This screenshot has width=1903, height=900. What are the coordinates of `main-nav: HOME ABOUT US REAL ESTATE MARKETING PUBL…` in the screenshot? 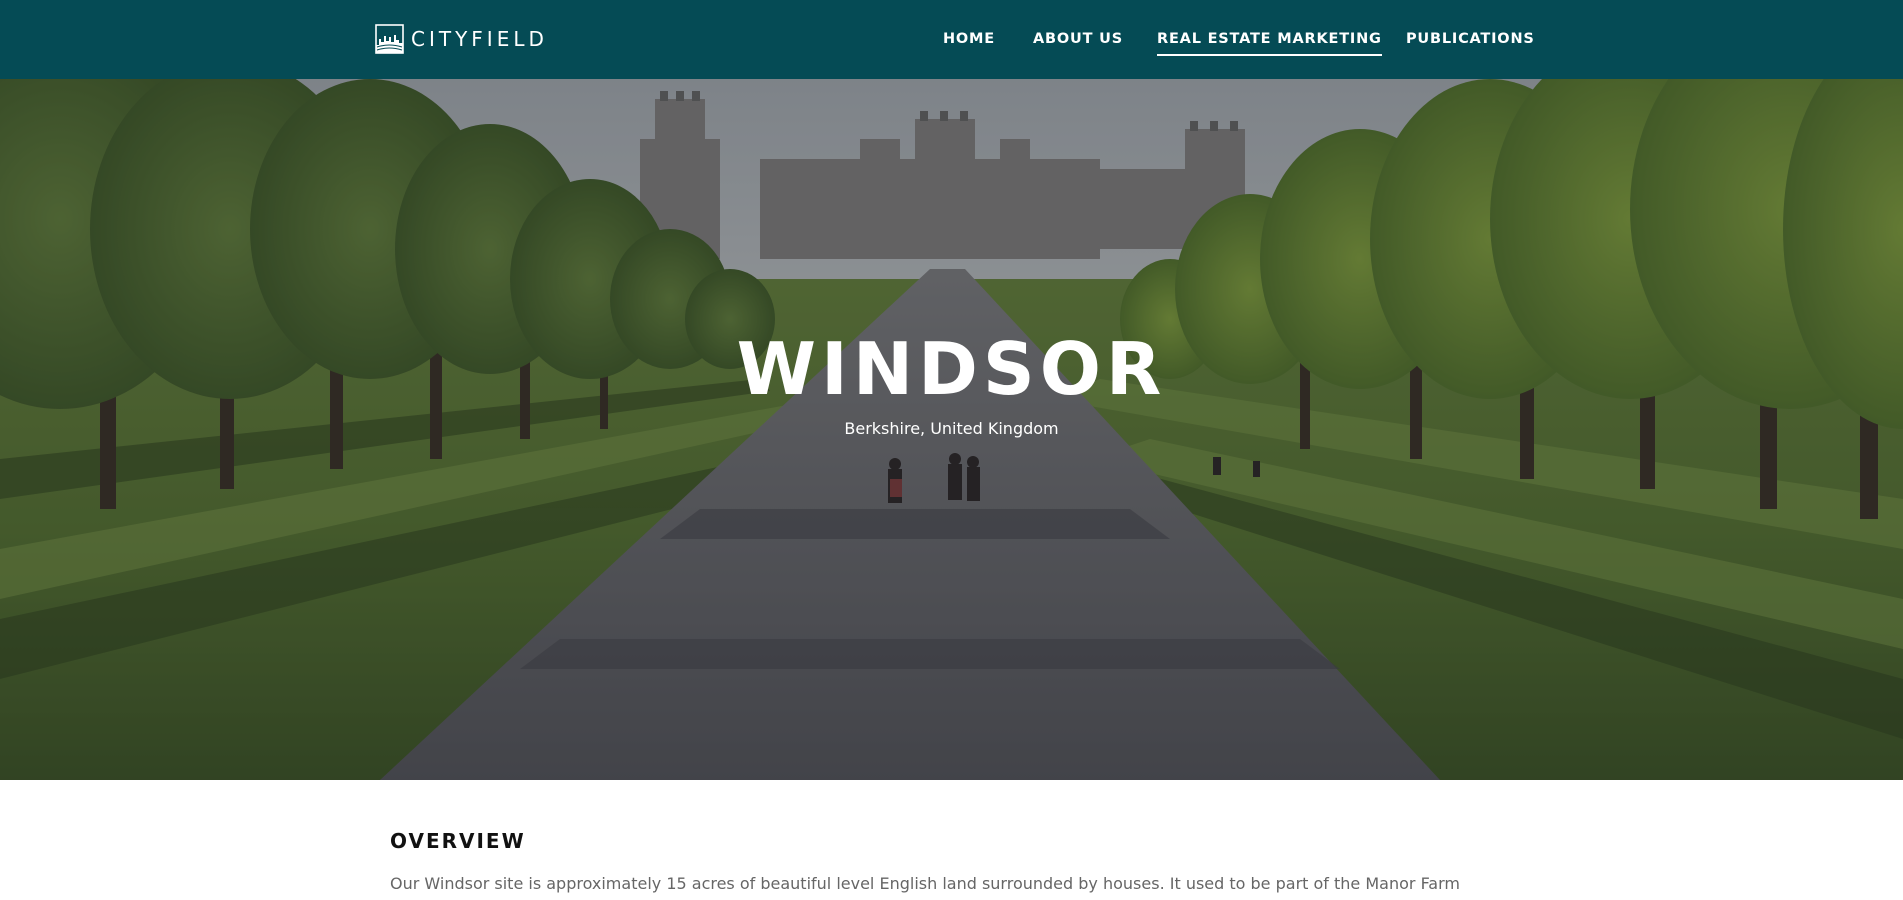 It's located at (951, 39).